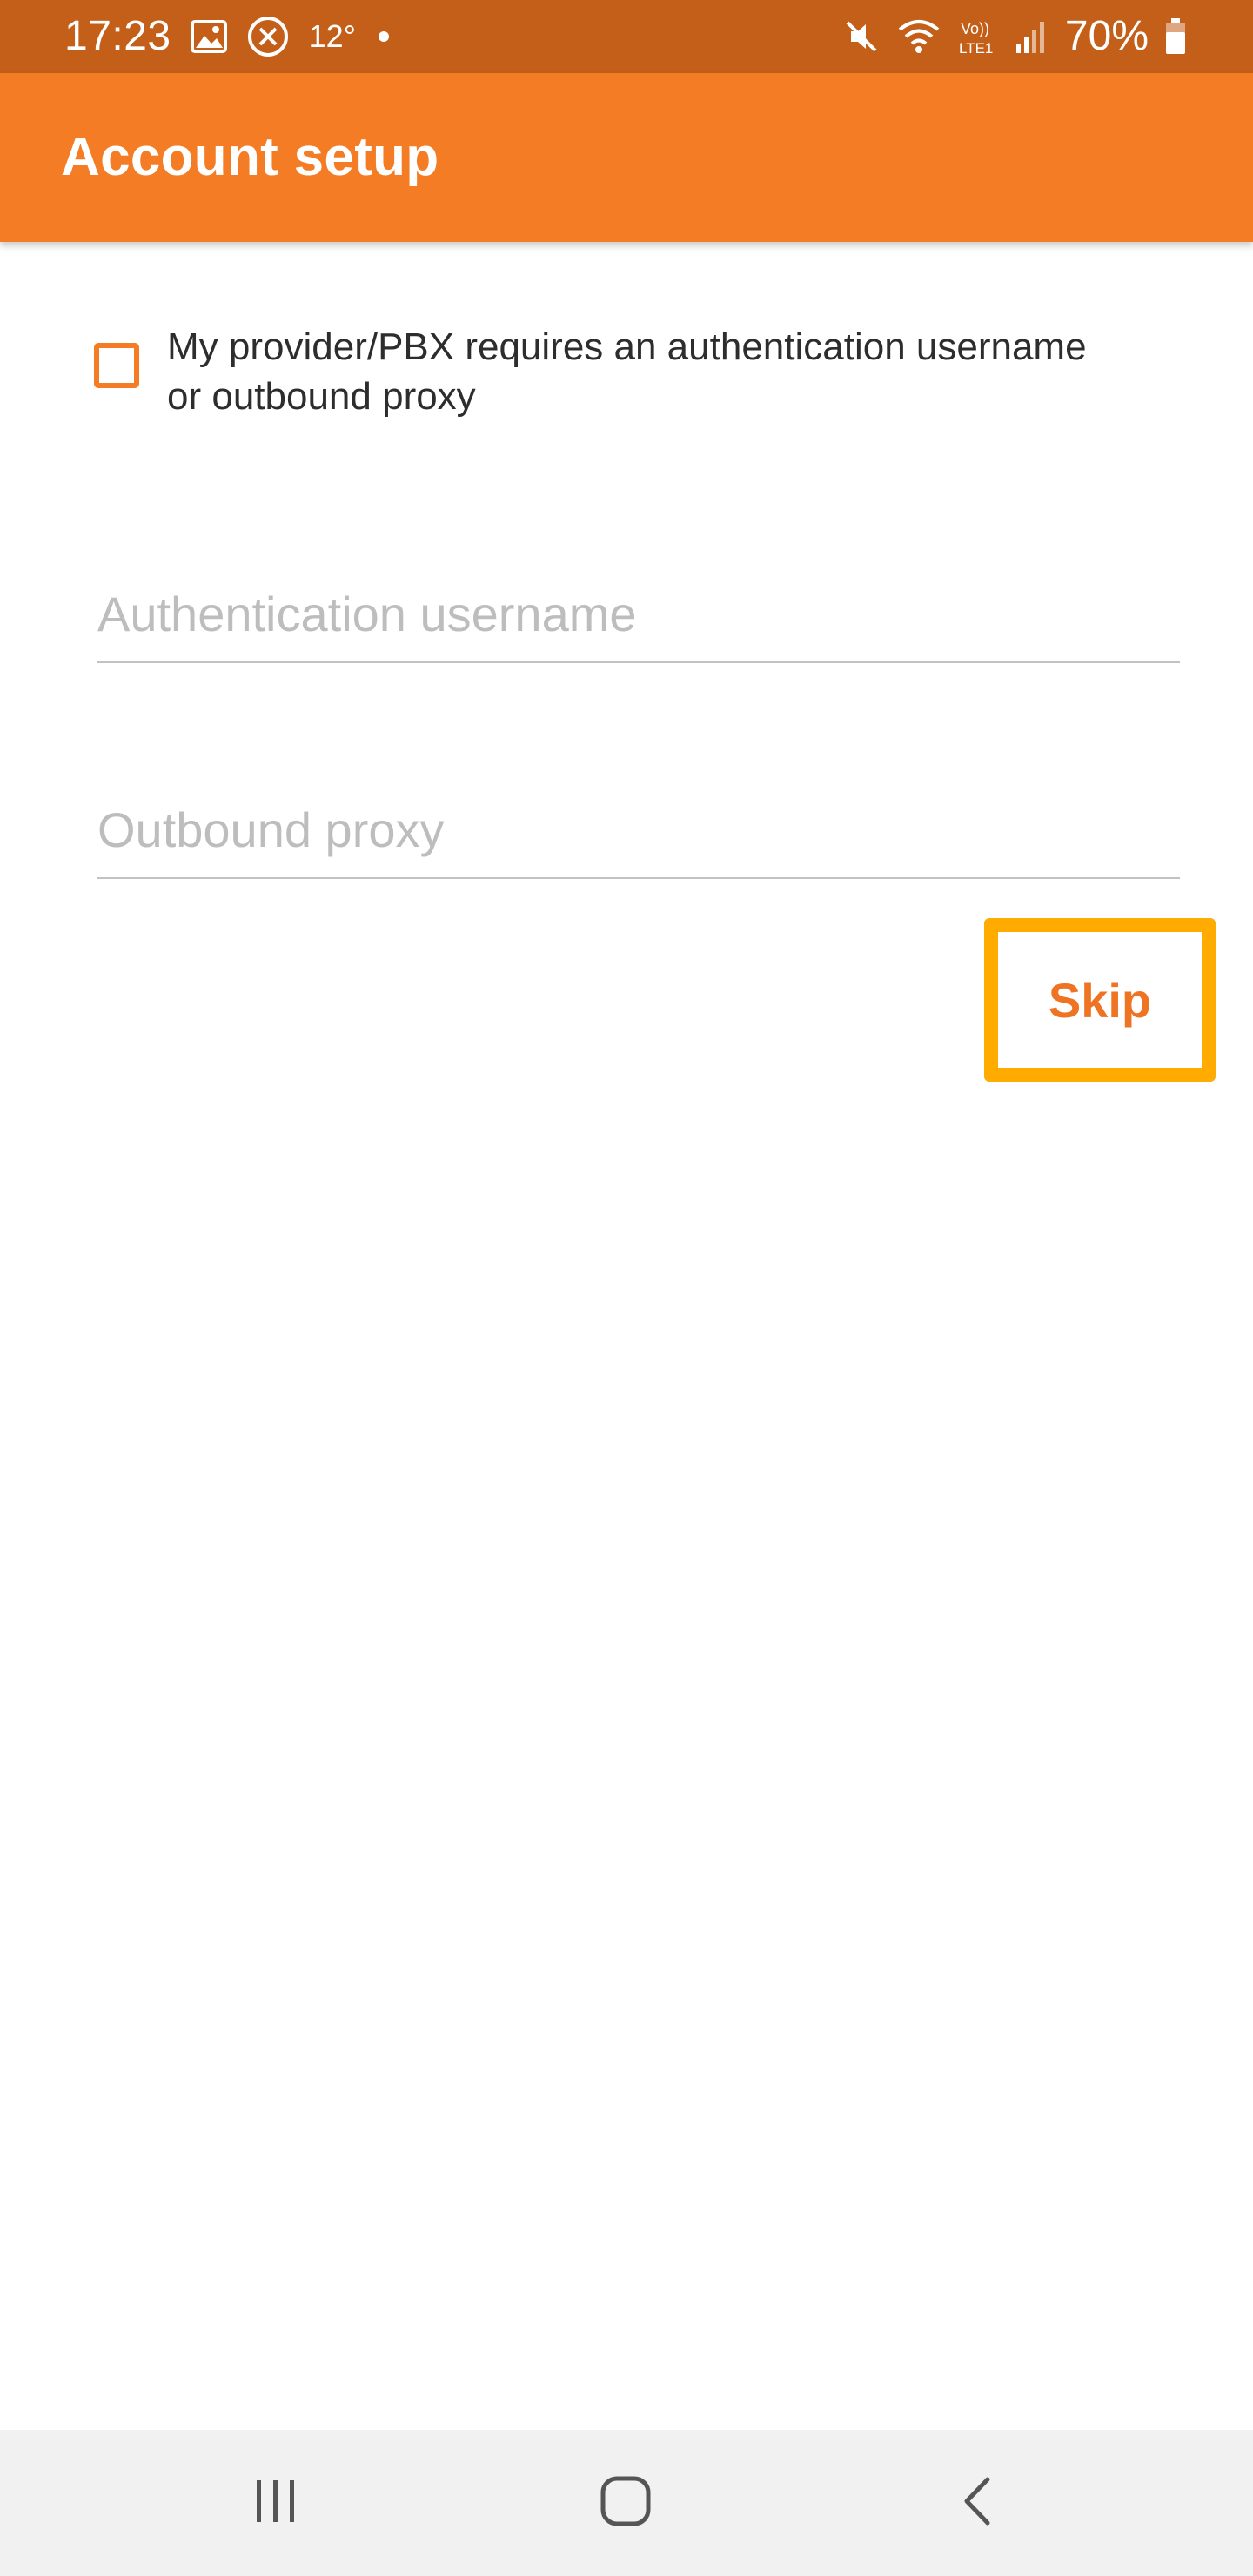 The width and height of the screenshot is (1253, 2576). I want to click on back-icon, so click(977, 2503).